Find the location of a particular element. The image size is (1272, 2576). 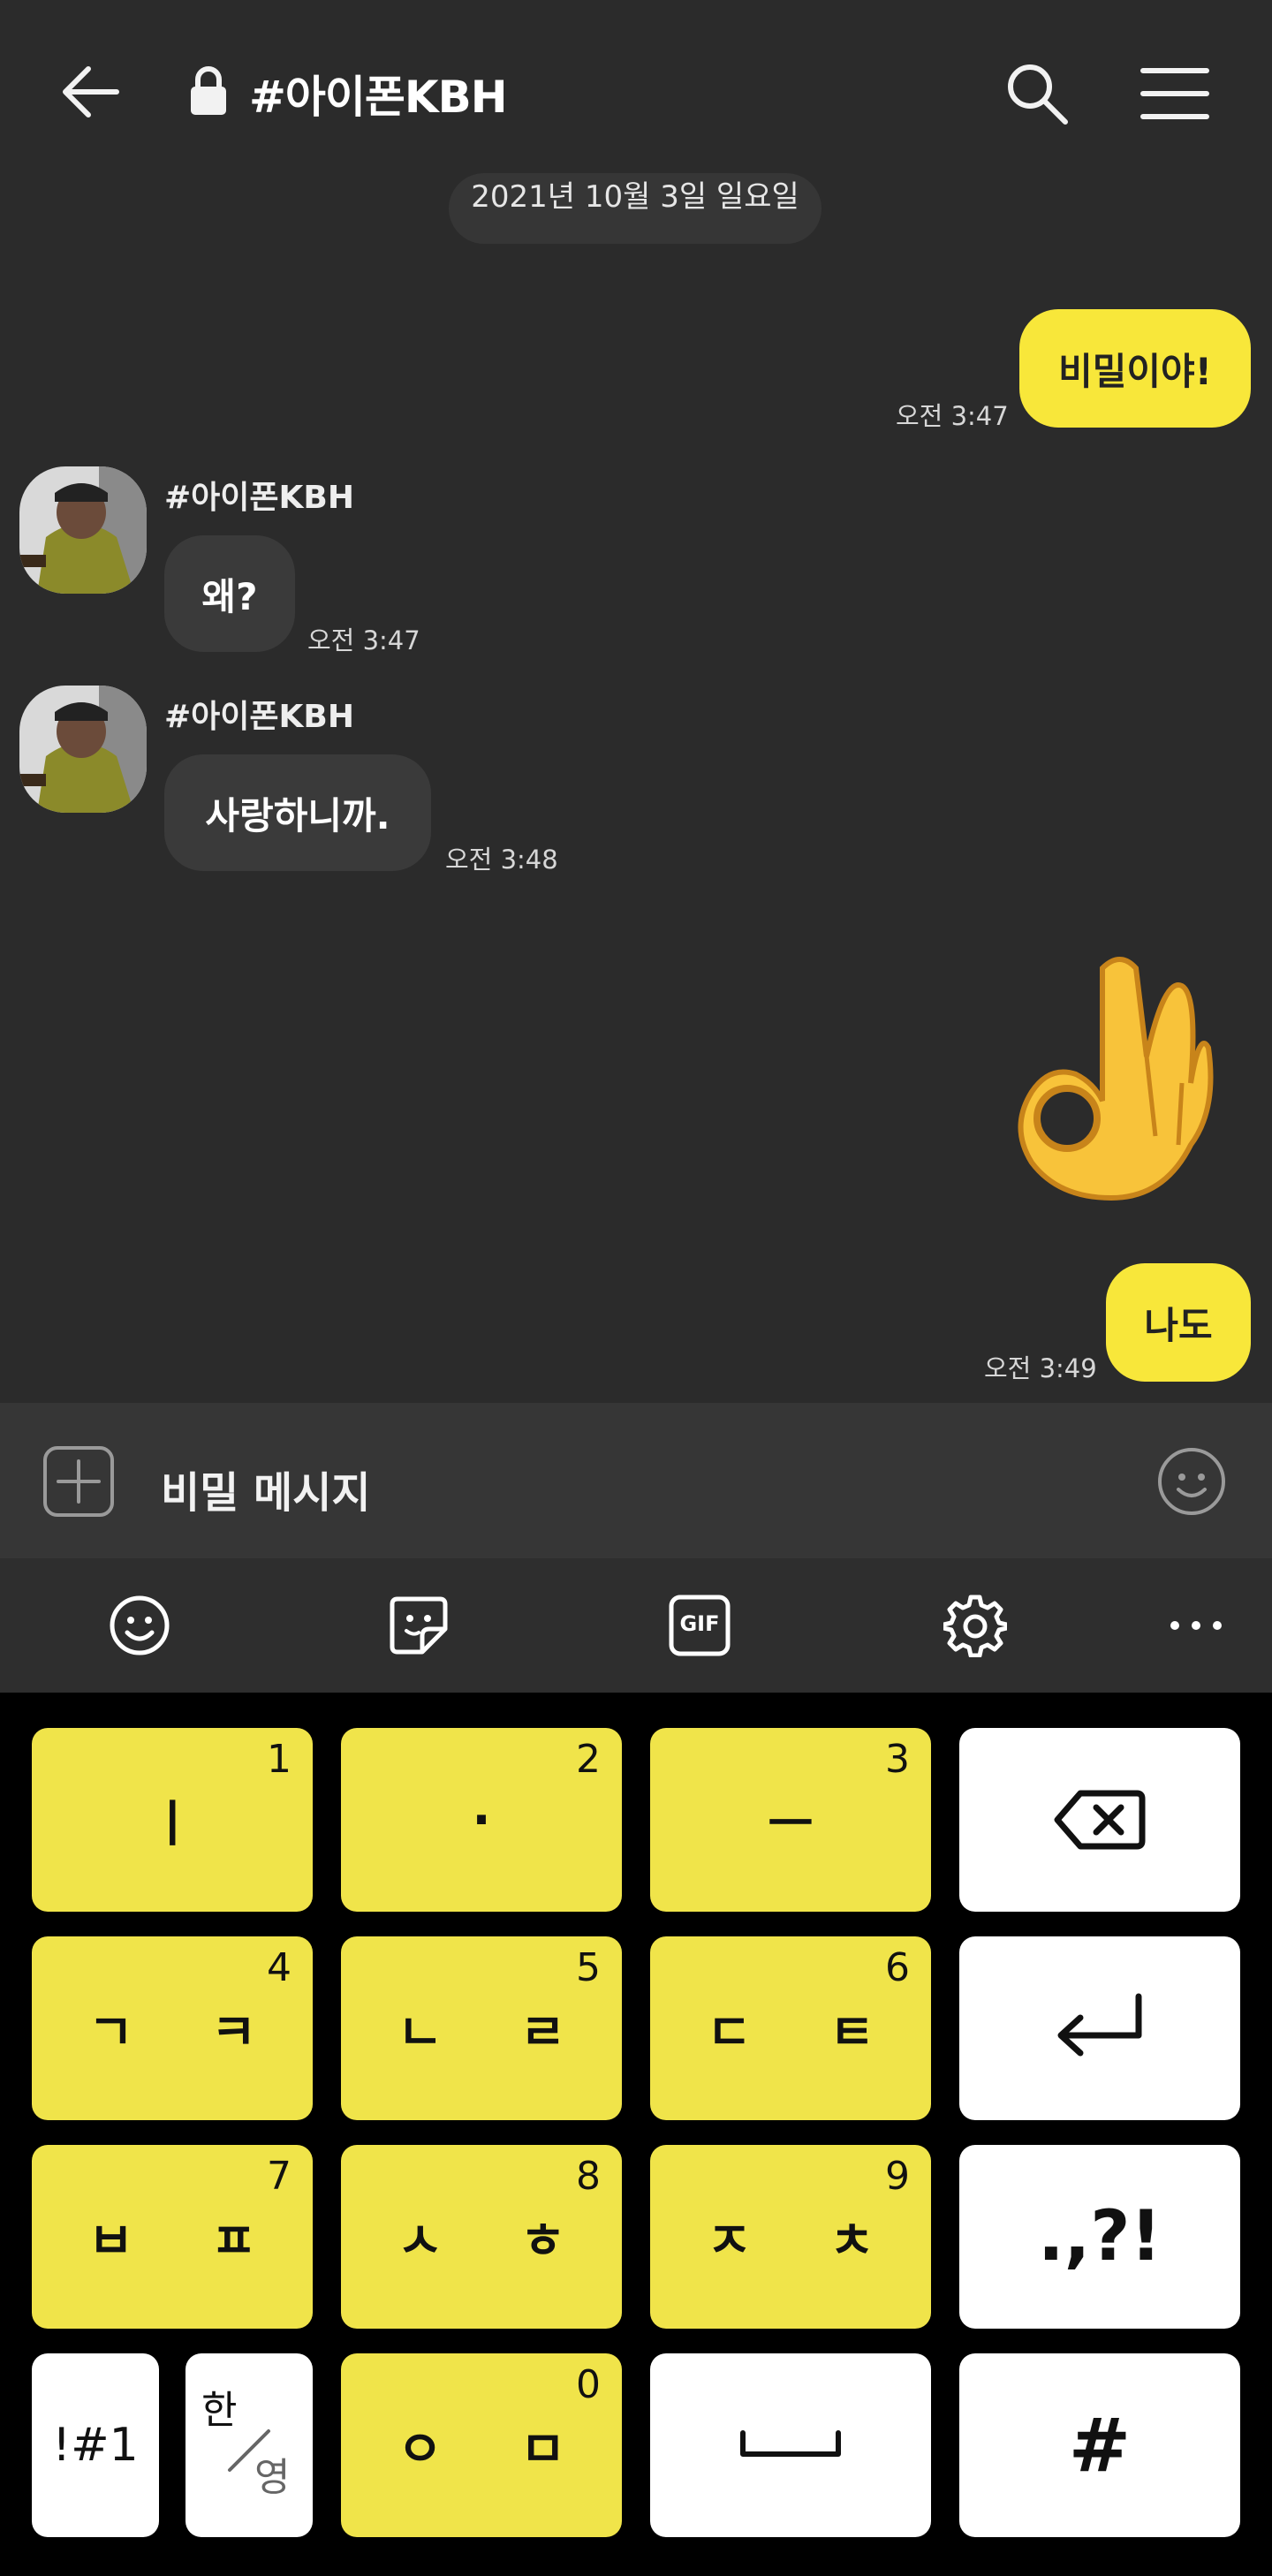

more-button is located at coordinates (1196, 1626).